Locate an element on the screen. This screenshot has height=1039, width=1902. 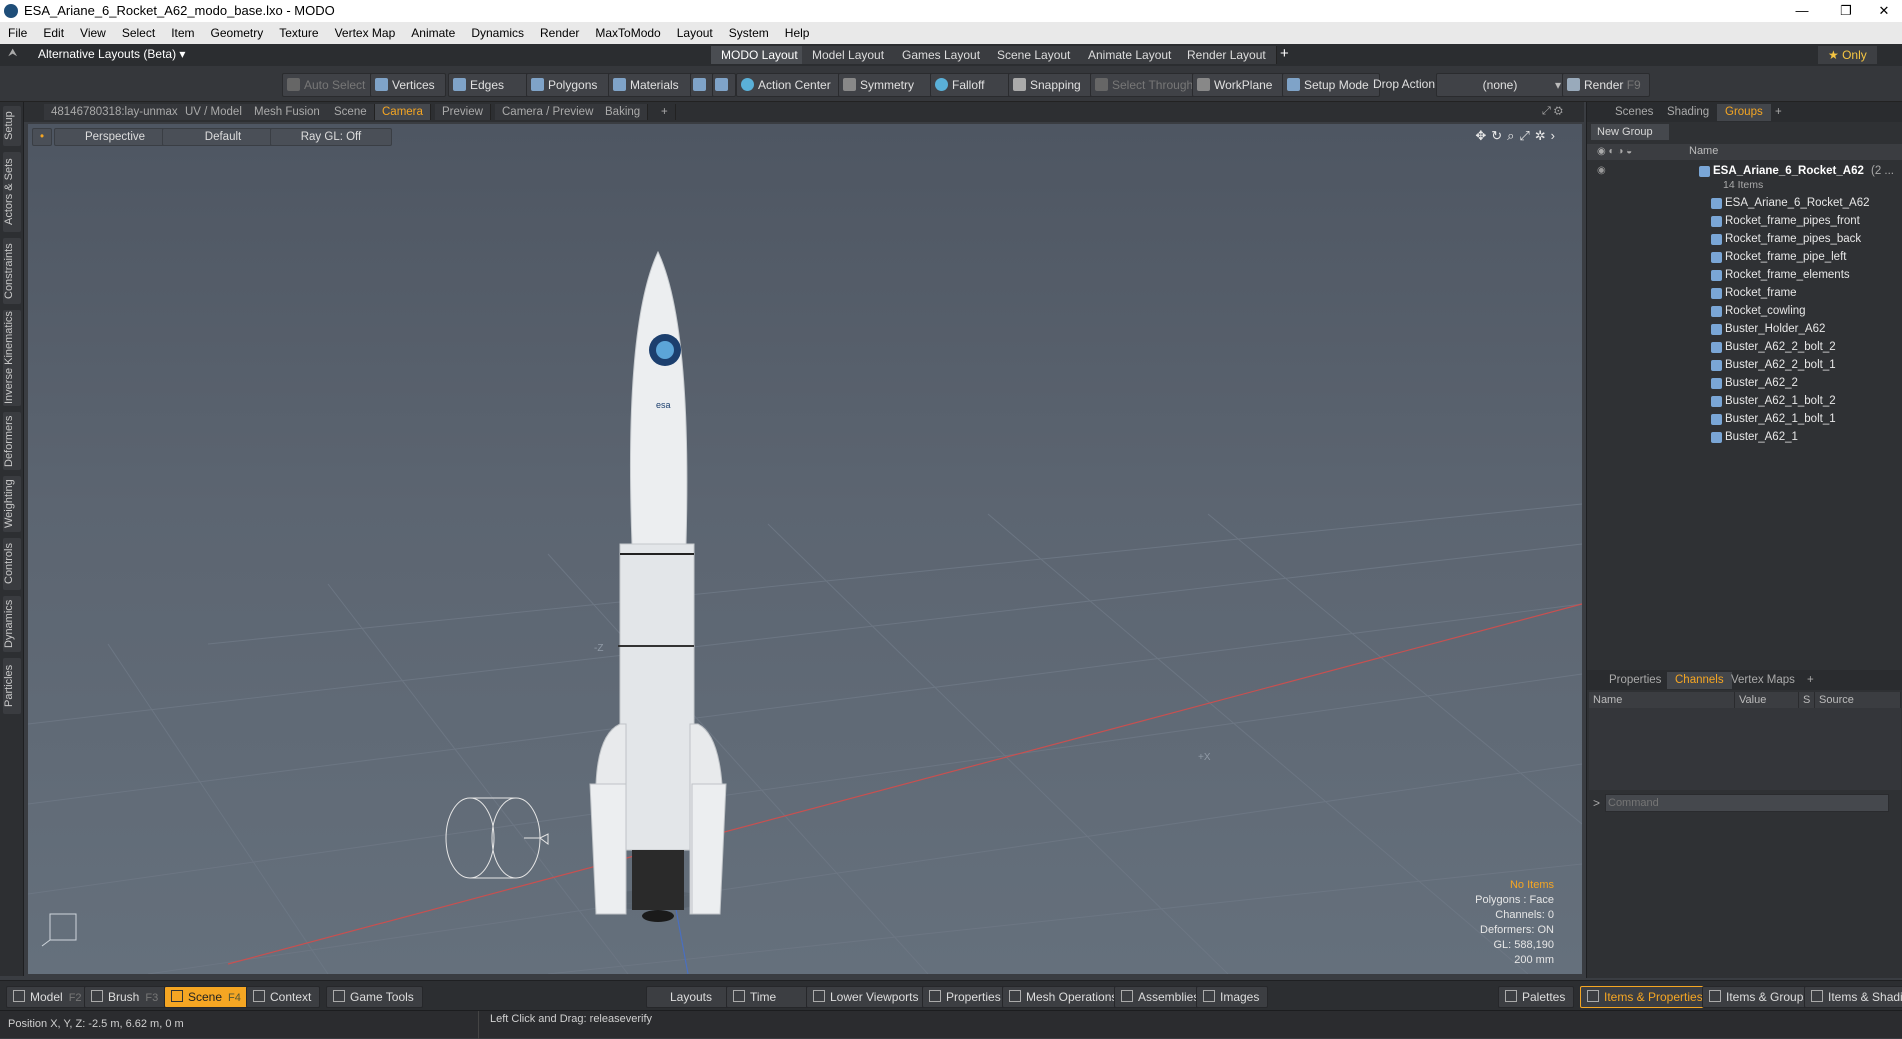
workplane-button: WorkPlane is located at coordinates (1239, 85).